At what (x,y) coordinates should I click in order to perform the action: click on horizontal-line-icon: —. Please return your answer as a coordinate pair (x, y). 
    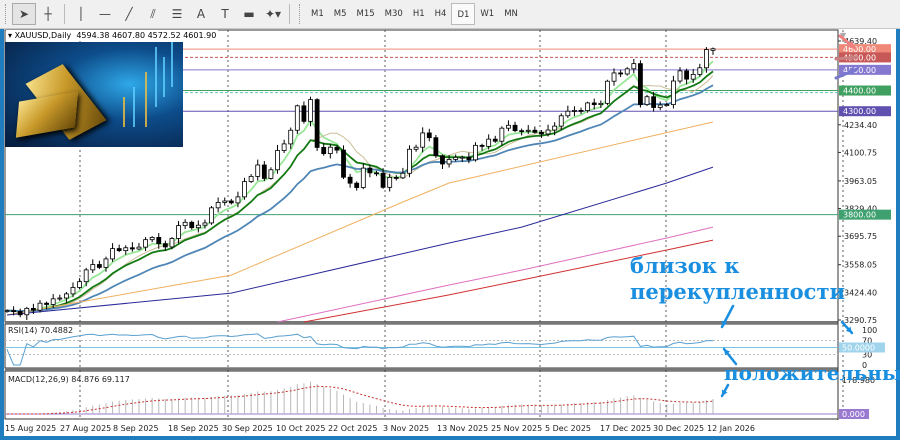
    Looking at the image, I should click on (105, 14).